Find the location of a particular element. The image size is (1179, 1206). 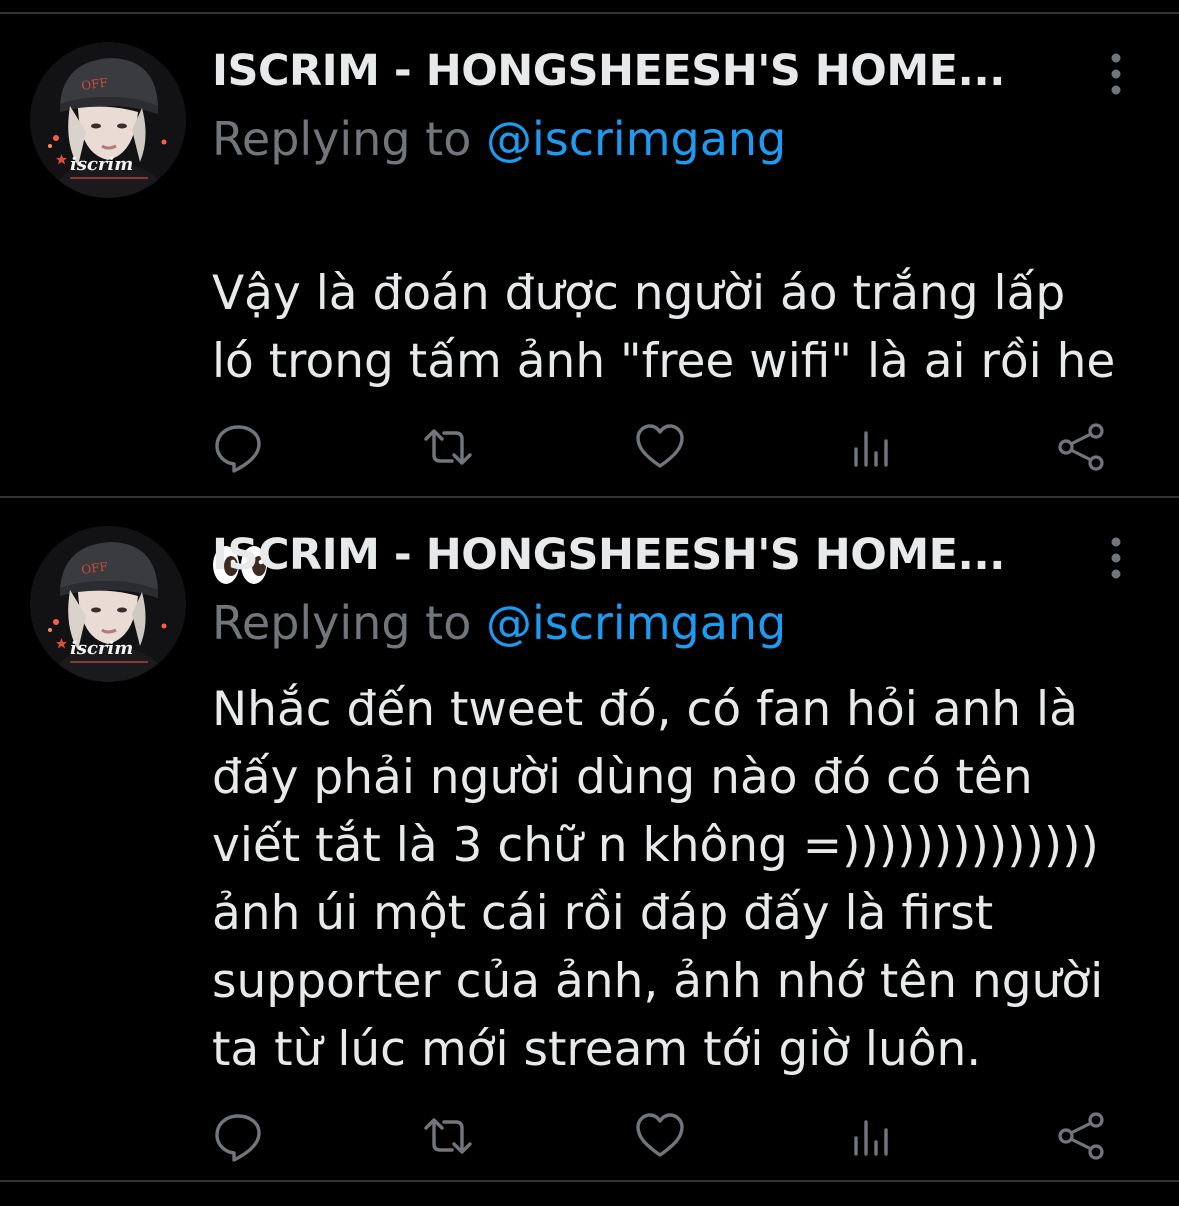

top-divider is located at coordinates (589, 7).